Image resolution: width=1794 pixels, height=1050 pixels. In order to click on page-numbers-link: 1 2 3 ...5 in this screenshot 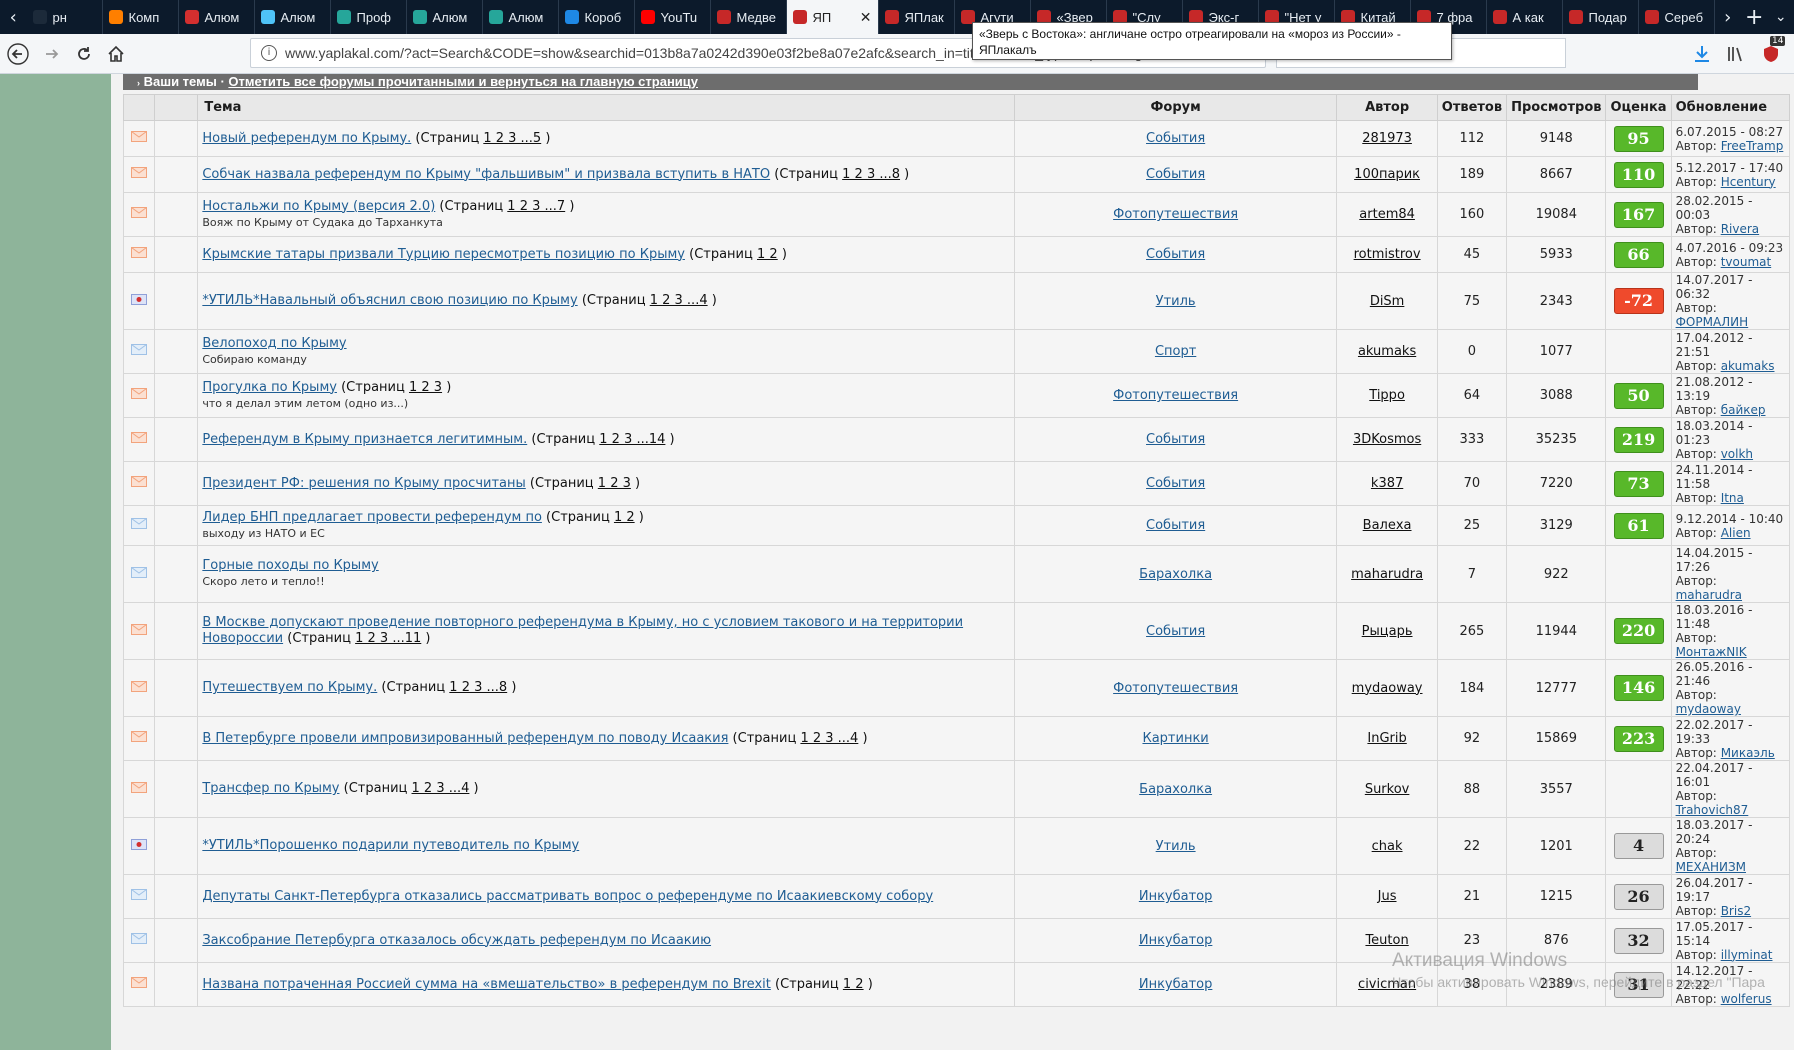, I will do `click(512, 138)`.